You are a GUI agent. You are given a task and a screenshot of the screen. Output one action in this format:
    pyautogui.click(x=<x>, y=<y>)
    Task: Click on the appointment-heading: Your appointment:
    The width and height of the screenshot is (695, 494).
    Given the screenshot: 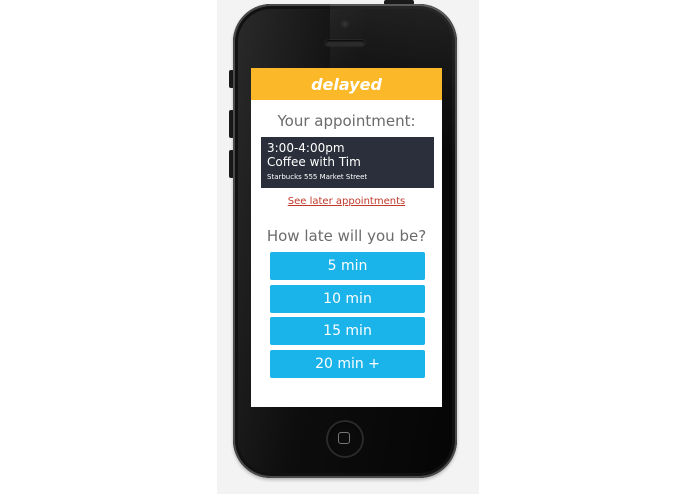 What is the action you would take?
    pyautogui.click(x=346, y=121)
    